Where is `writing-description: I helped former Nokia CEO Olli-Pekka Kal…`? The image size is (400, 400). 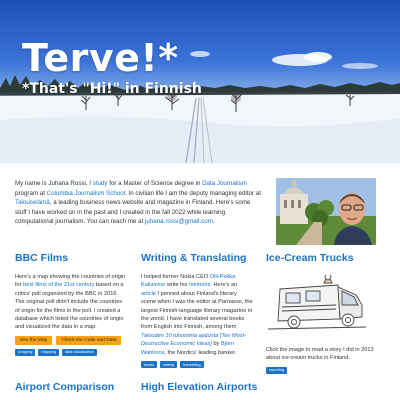 writing-description: I helped former Nokia CEO Olli-Pekka Kal… is located at coordinates (197, 315).